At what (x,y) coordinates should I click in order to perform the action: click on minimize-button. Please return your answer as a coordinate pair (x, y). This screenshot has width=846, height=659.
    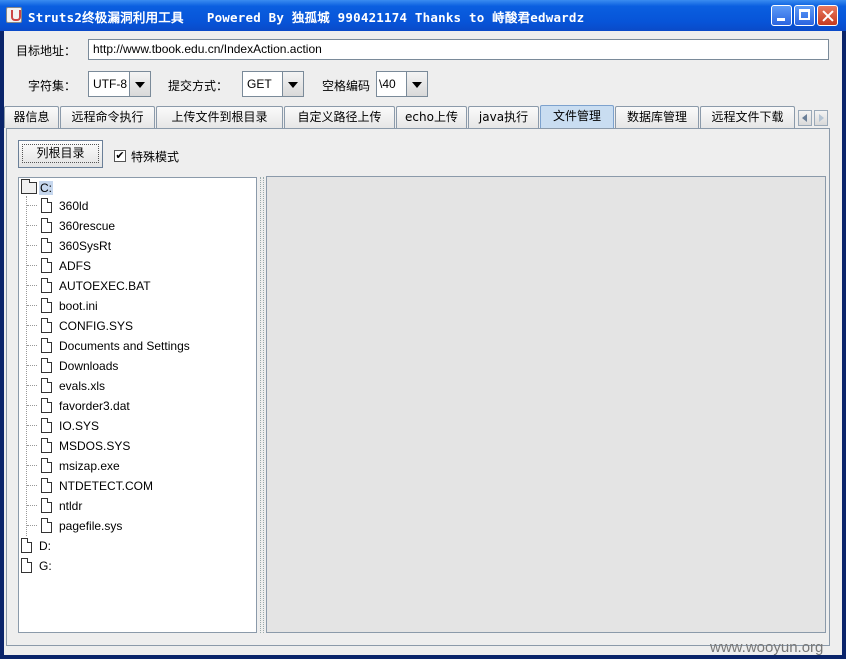
    Looking at the image, I should click on (781, 15).